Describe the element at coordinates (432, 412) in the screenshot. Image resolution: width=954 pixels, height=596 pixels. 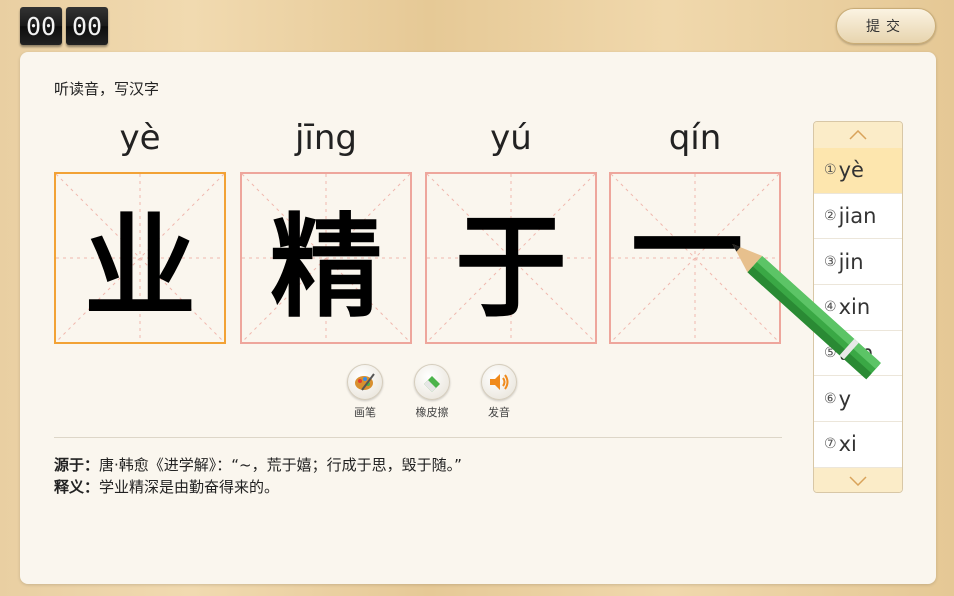
I see `eraser-label: 橡皮擦` at that location.